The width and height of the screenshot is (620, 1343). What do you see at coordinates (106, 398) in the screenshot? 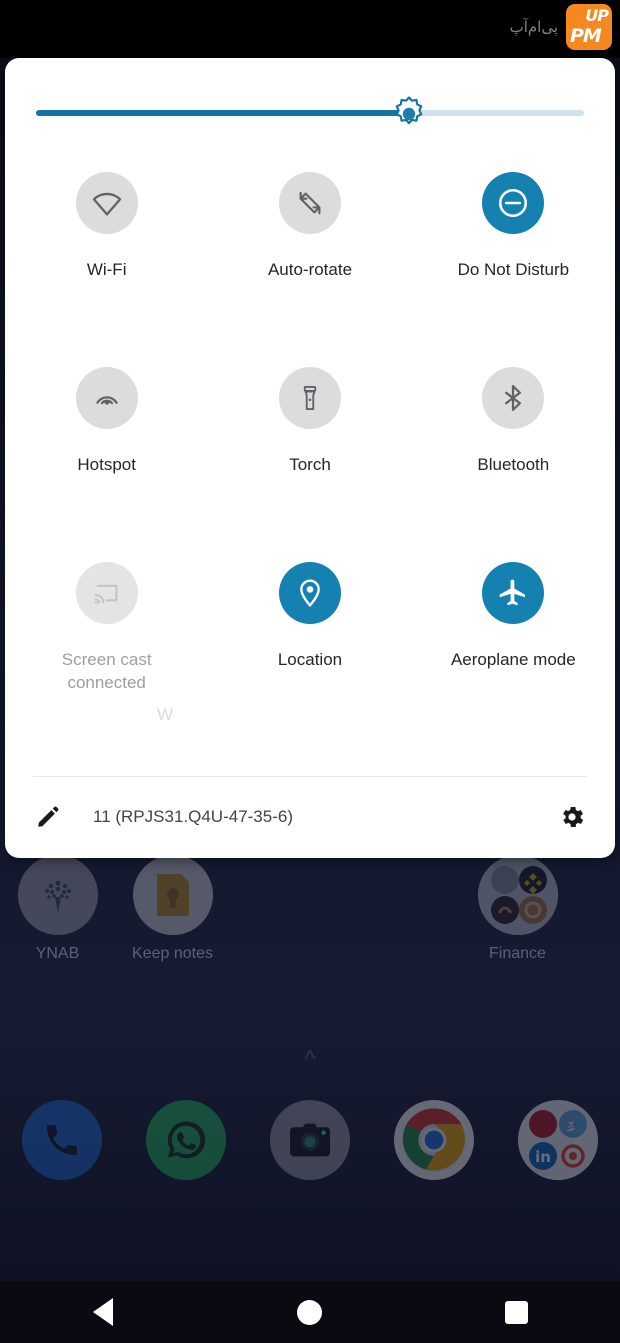
I see `hotspot-icon` at bounding box center [106, 398].